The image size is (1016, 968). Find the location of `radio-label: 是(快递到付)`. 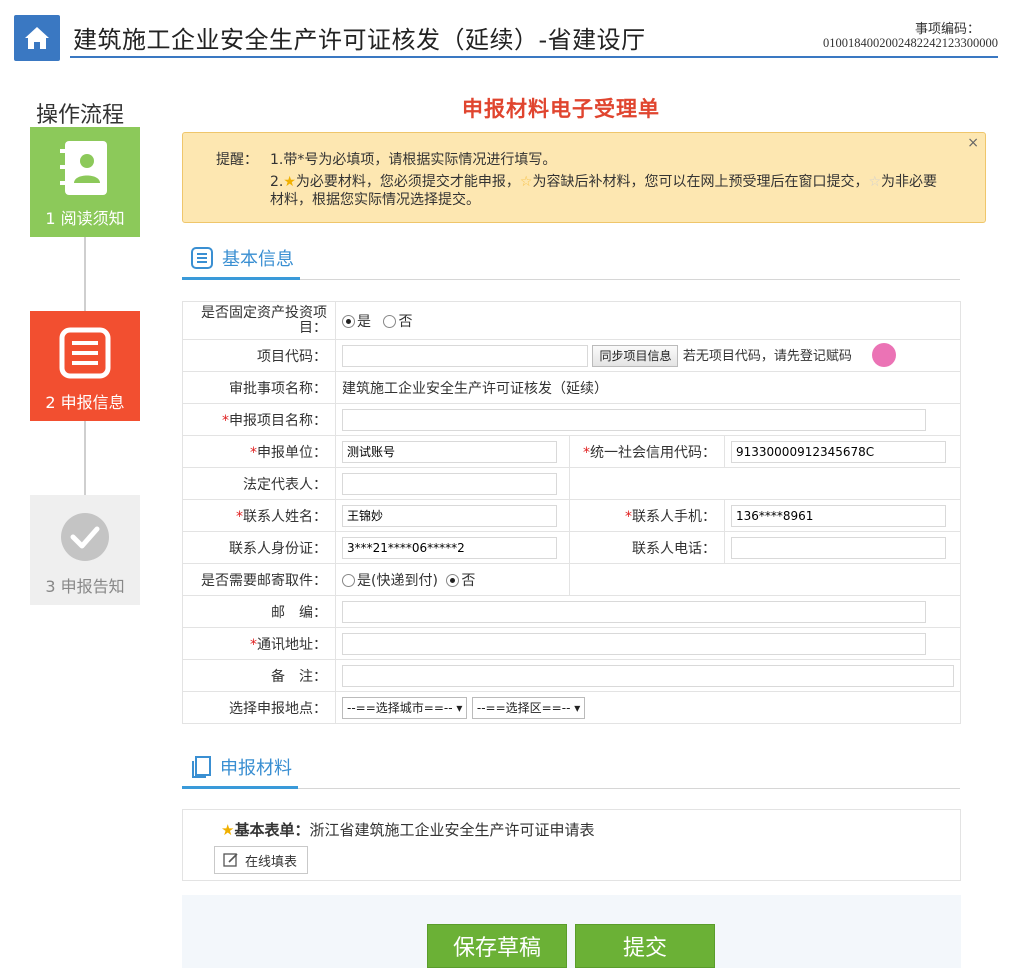

radio-label: 是(快递到付) is located at coordinates (397, 580).